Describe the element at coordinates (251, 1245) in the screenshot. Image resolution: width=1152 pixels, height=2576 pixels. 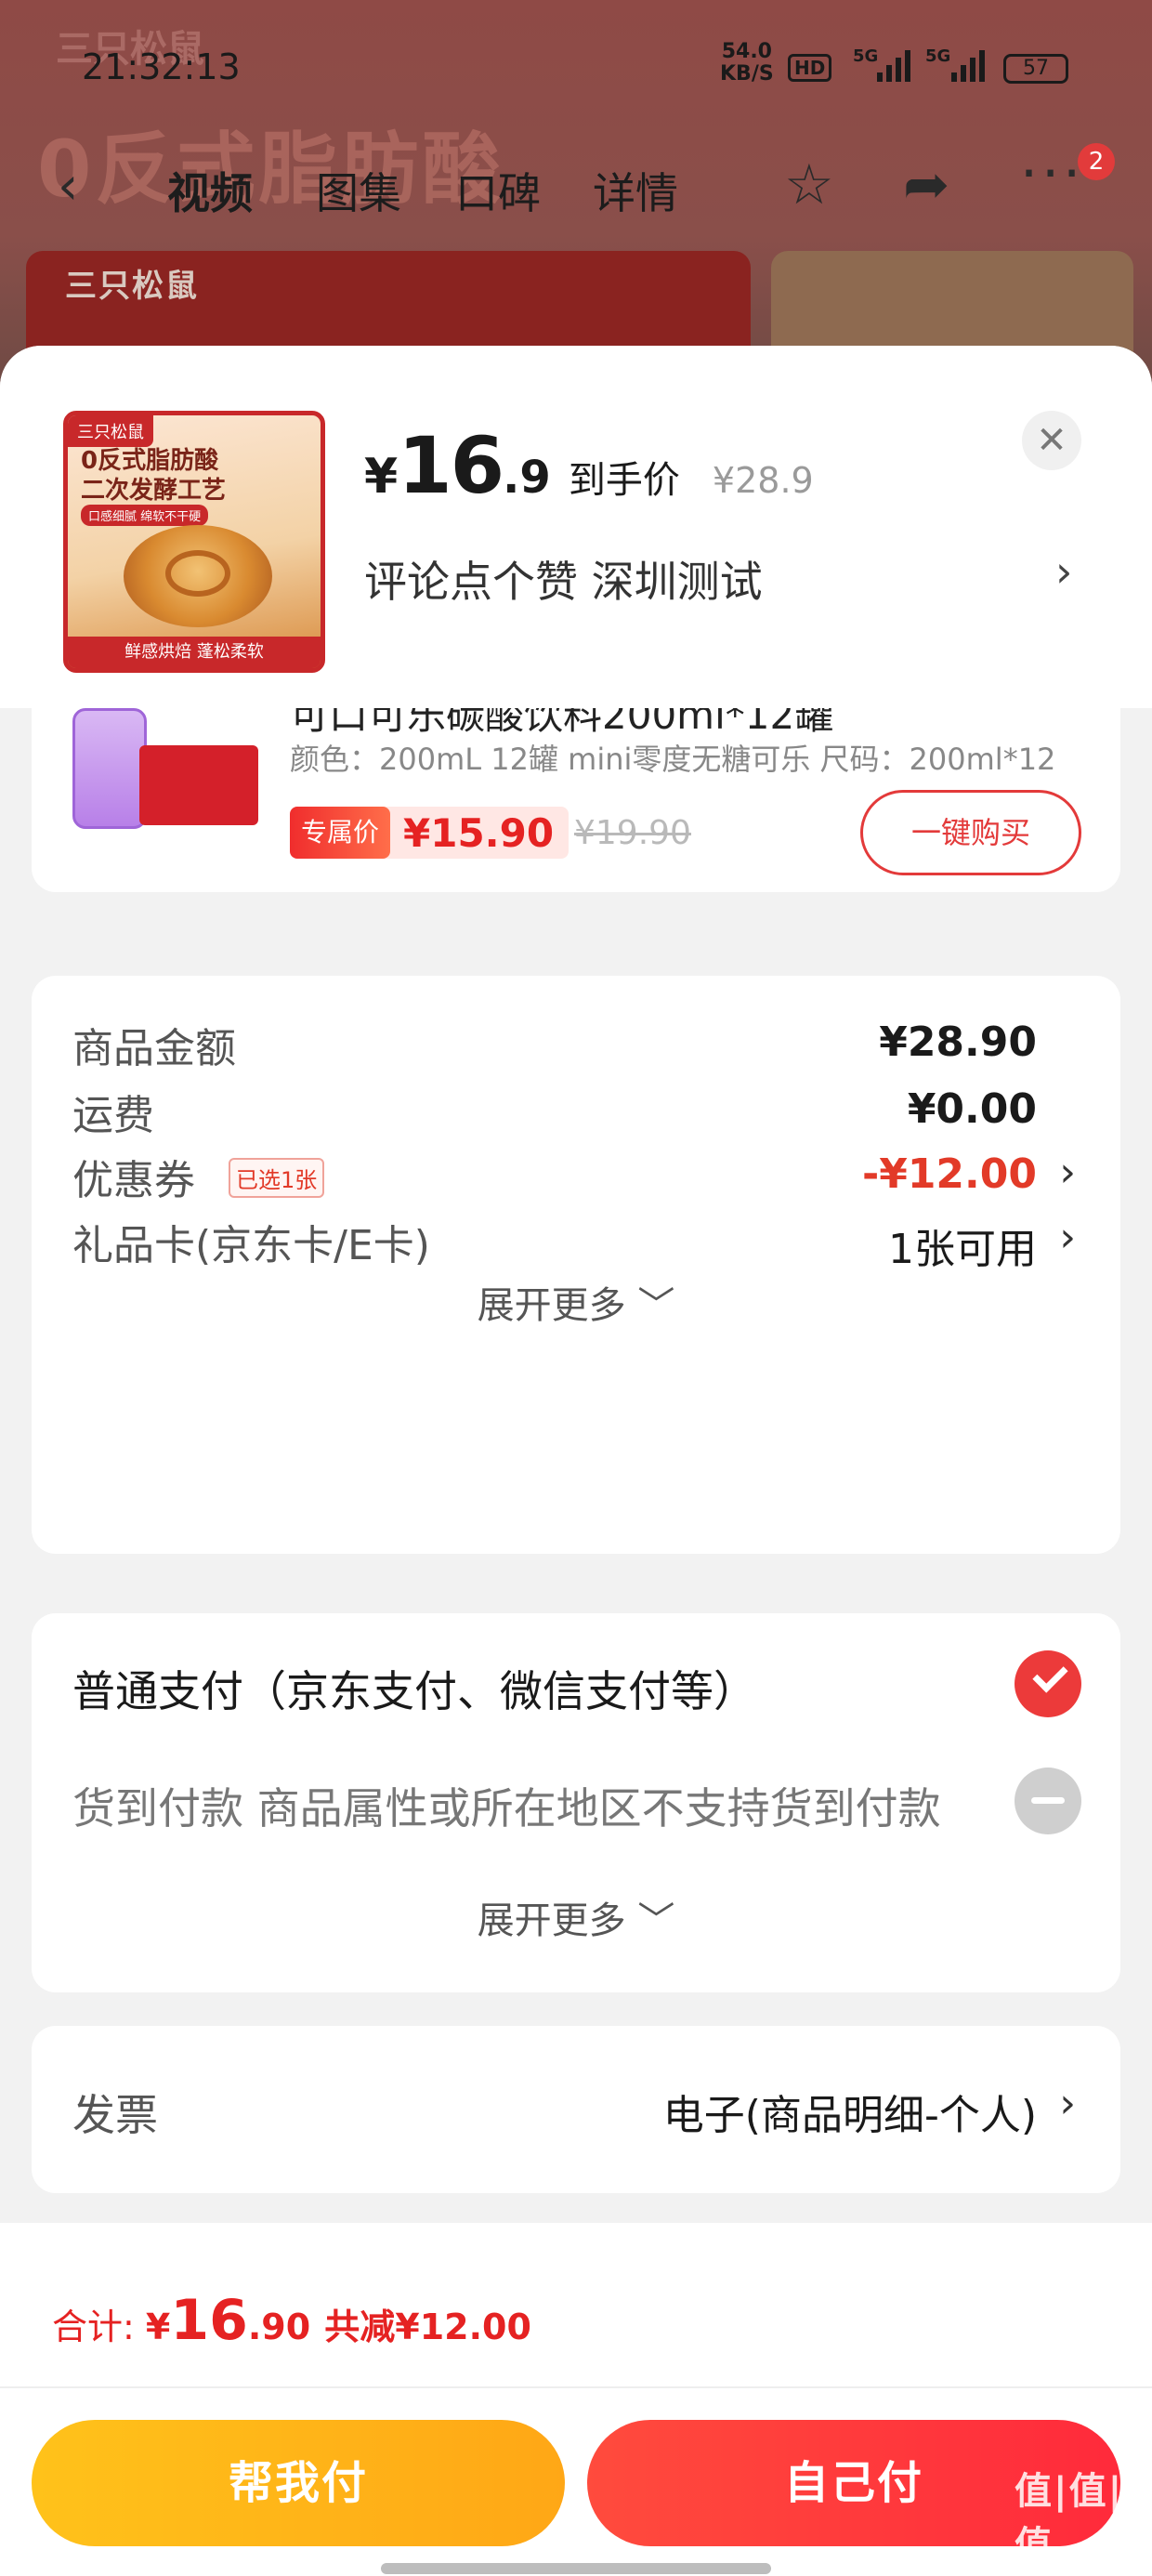
I see `gift-card-label: 礼品卡(京东卡/E卡)` at that location.